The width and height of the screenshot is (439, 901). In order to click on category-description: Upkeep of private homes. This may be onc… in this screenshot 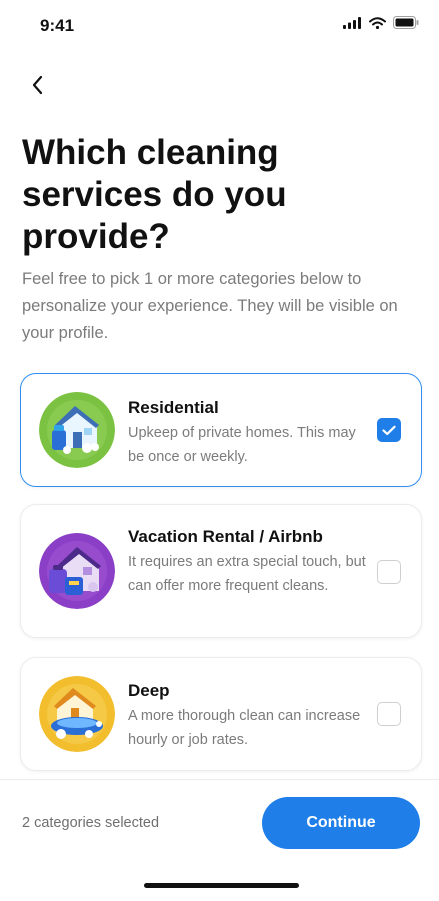, I will do `click(242, 445)`.